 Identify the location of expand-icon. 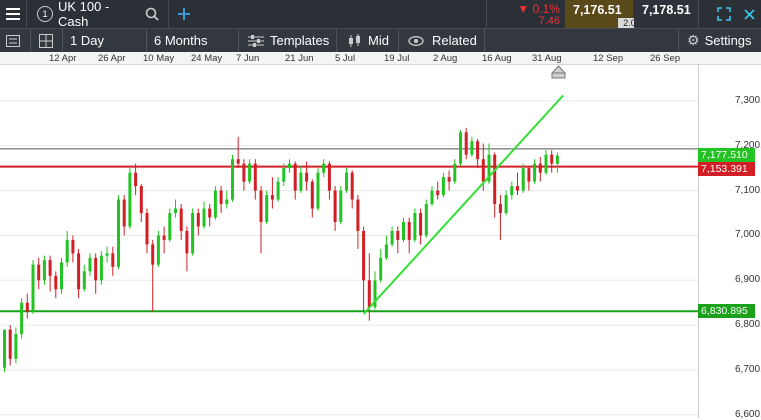
(724, 14).